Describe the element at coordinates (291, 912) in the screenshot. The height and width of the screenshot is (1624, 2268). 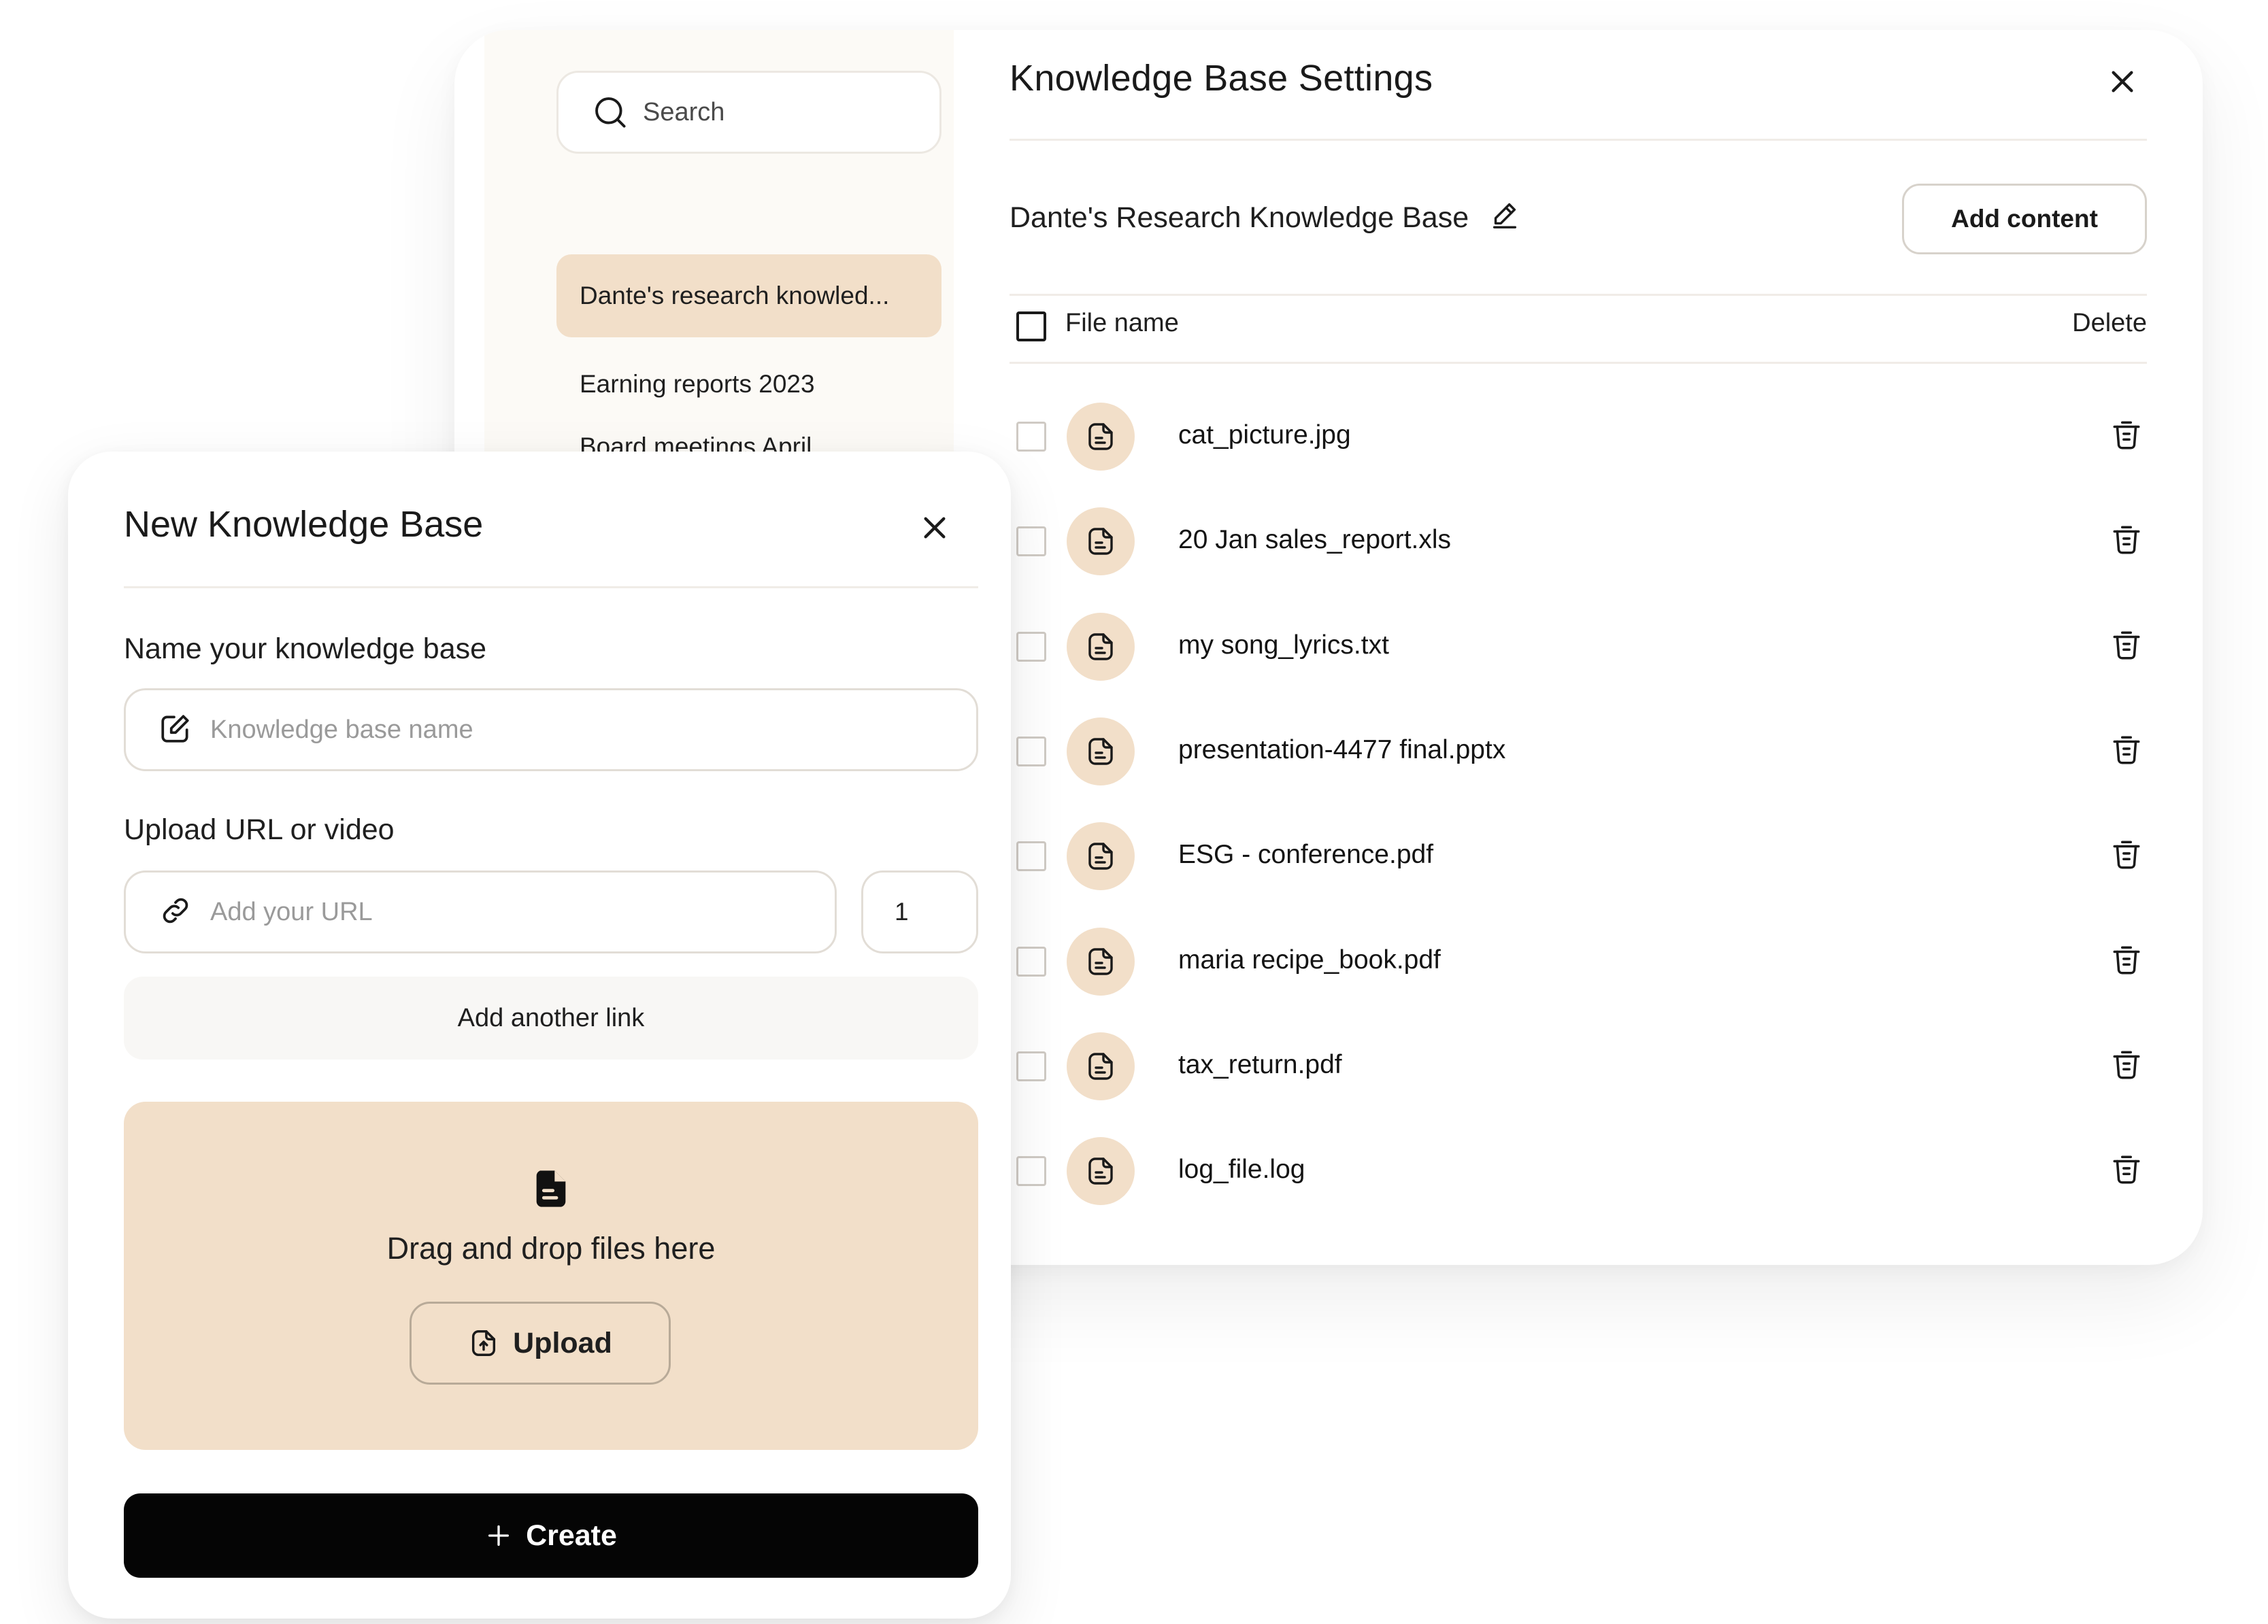
I see `url-placeholder: Add your URL` at that location.